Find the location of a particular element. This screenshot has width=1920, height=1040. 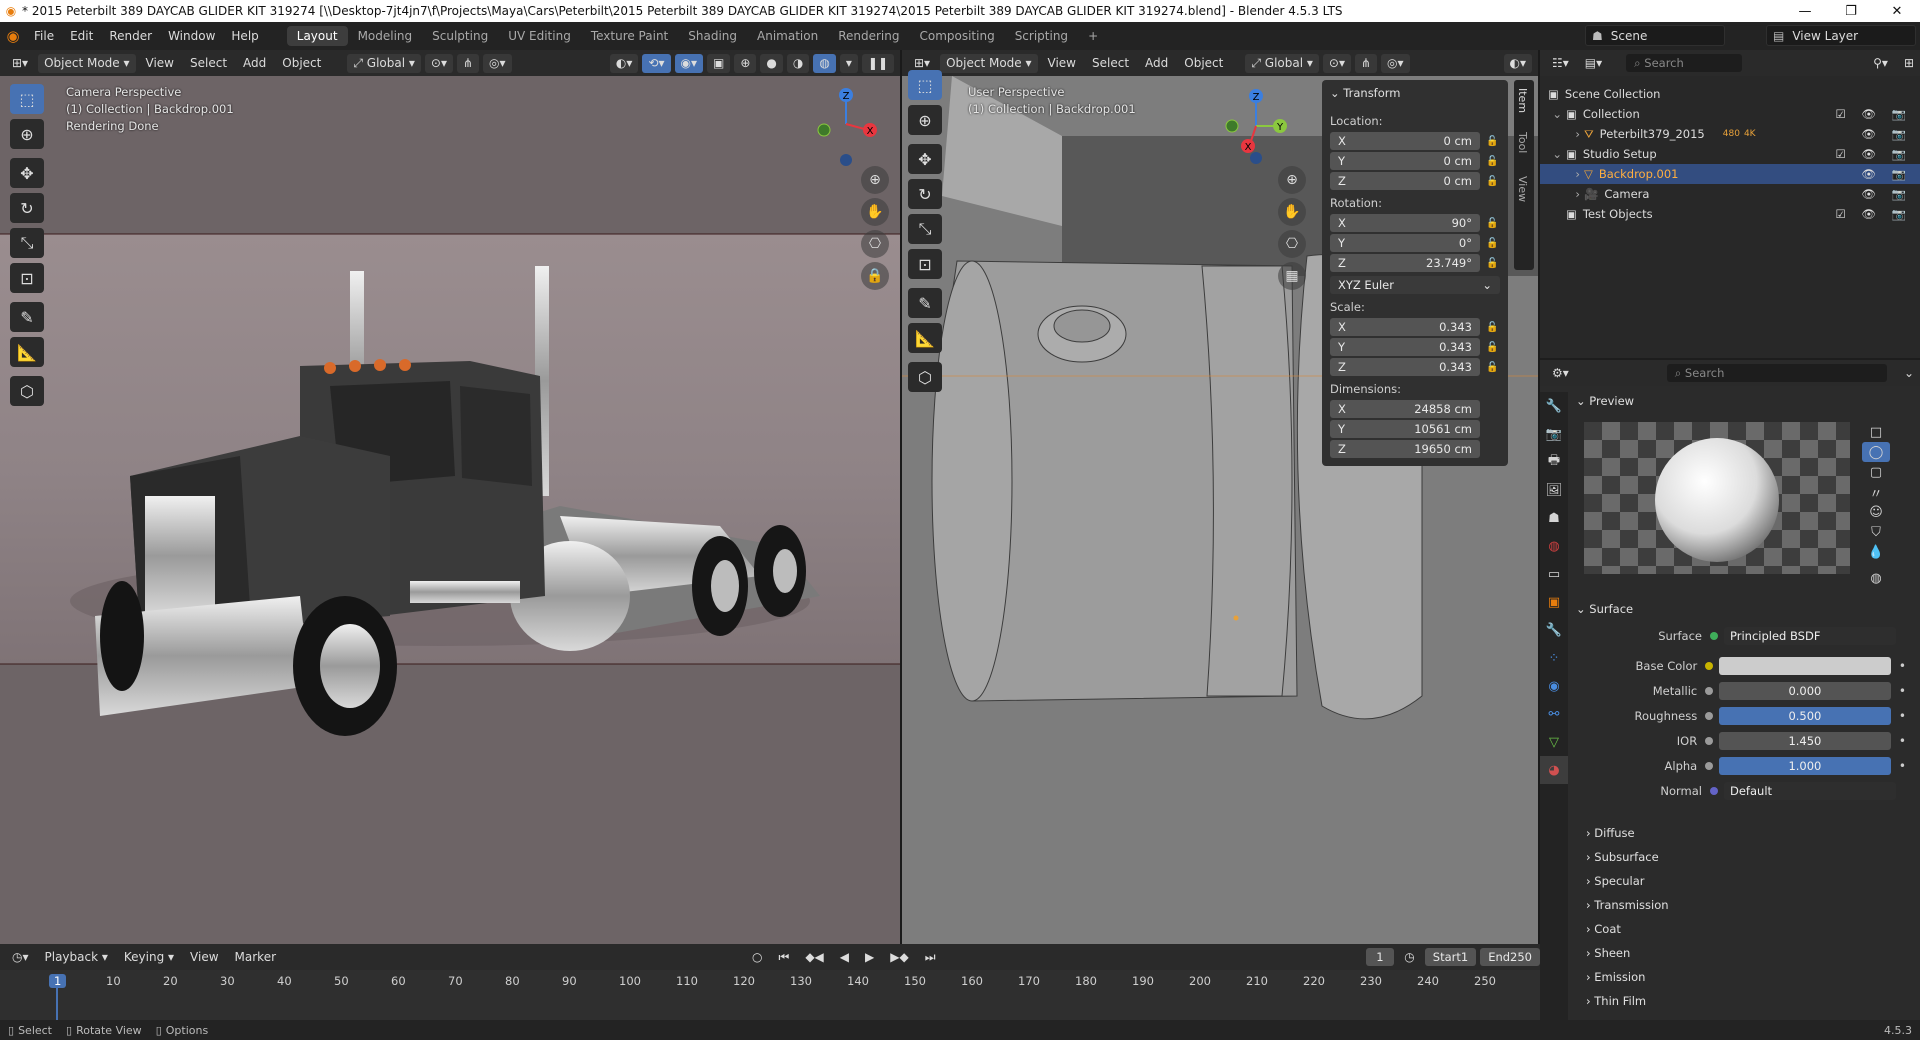

tab-sculpting: Sculpting is located at coordinates (460, 36).